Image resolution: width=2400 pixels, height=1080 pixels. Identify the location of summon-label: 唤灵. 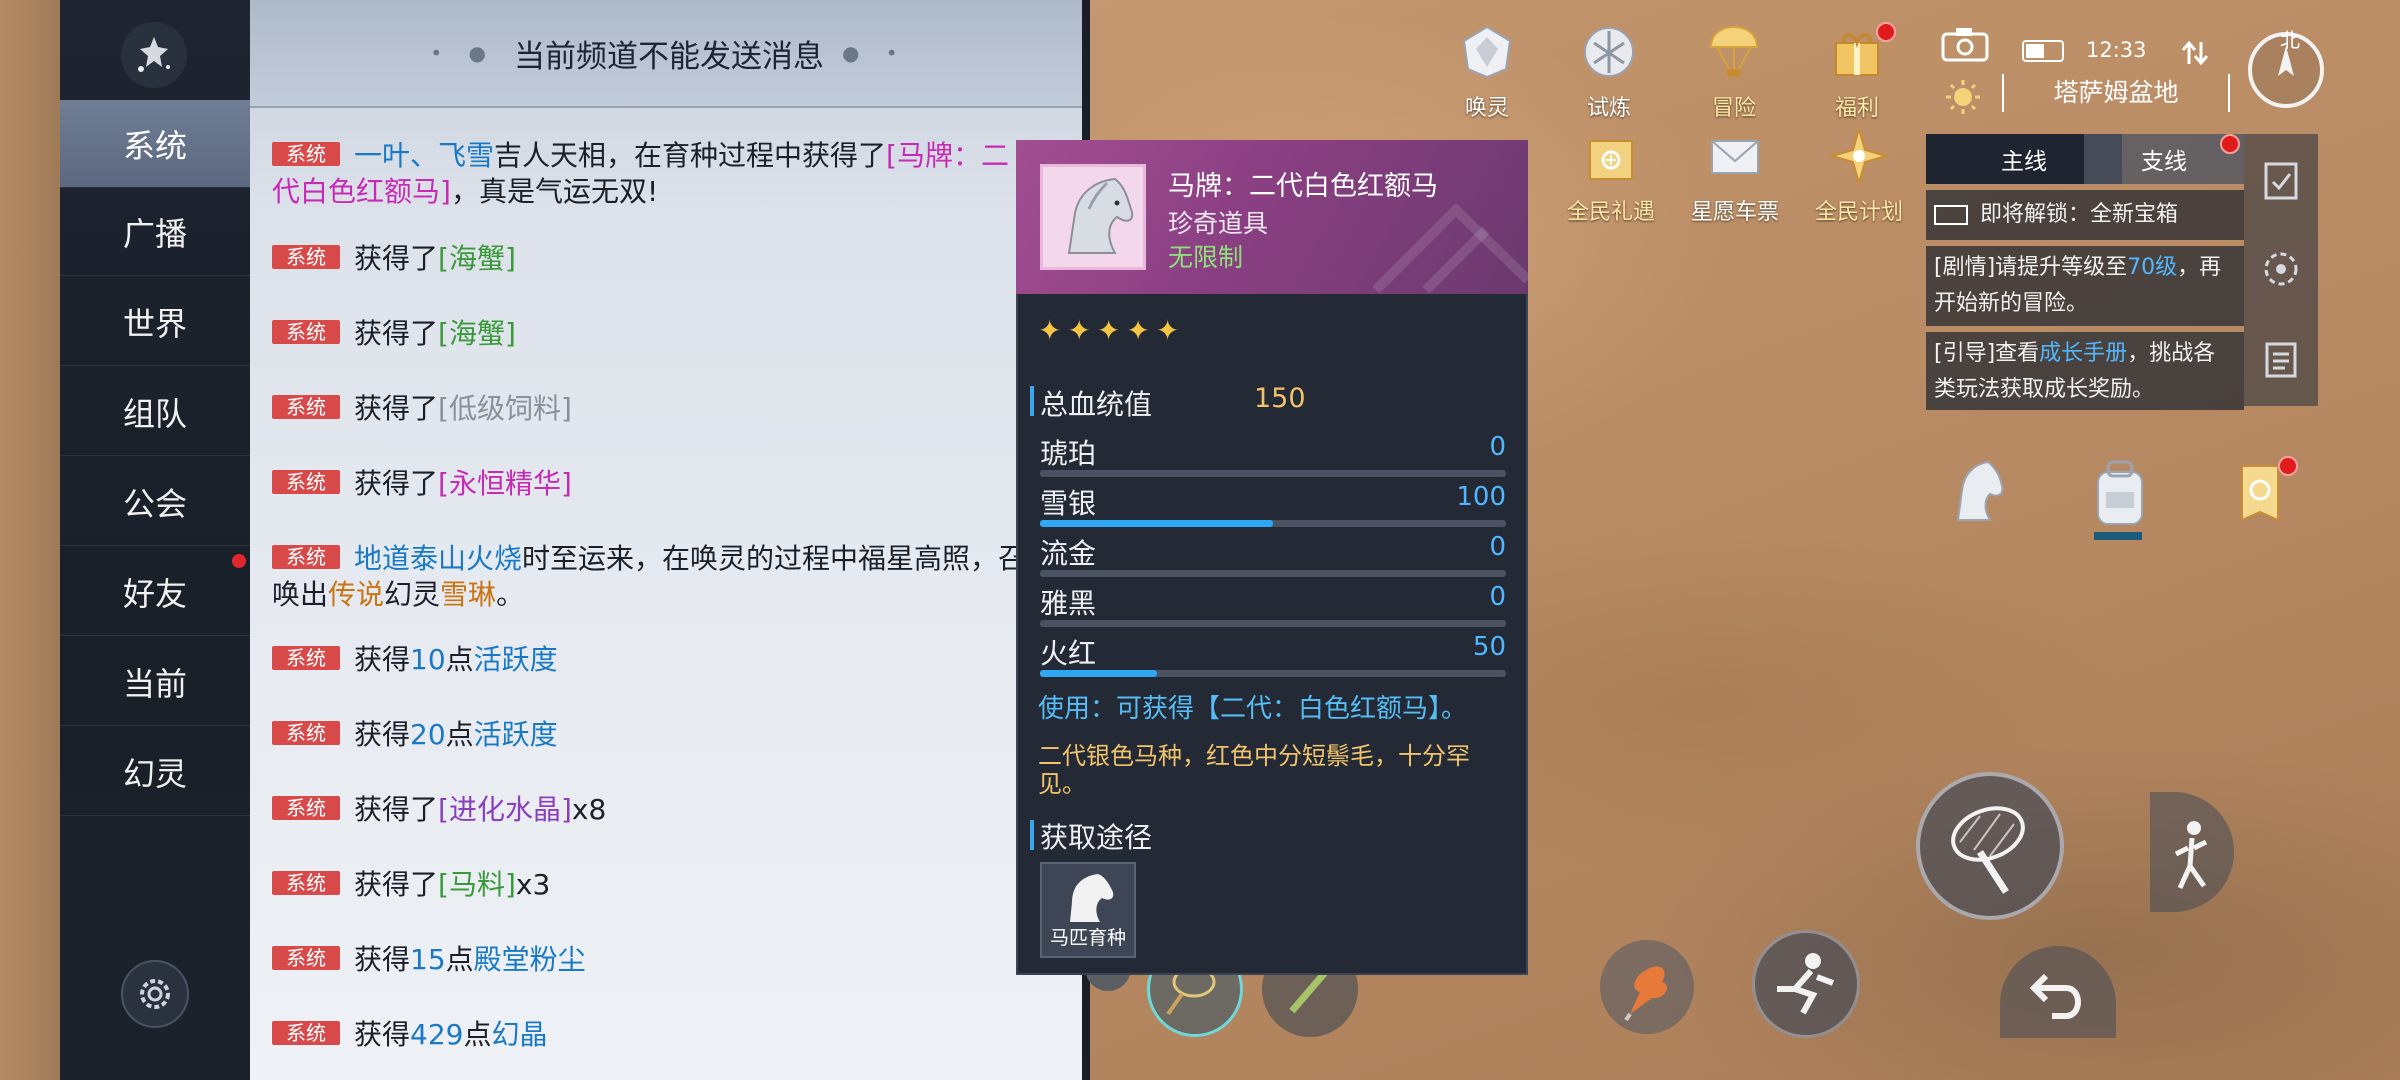
(1486, 108).